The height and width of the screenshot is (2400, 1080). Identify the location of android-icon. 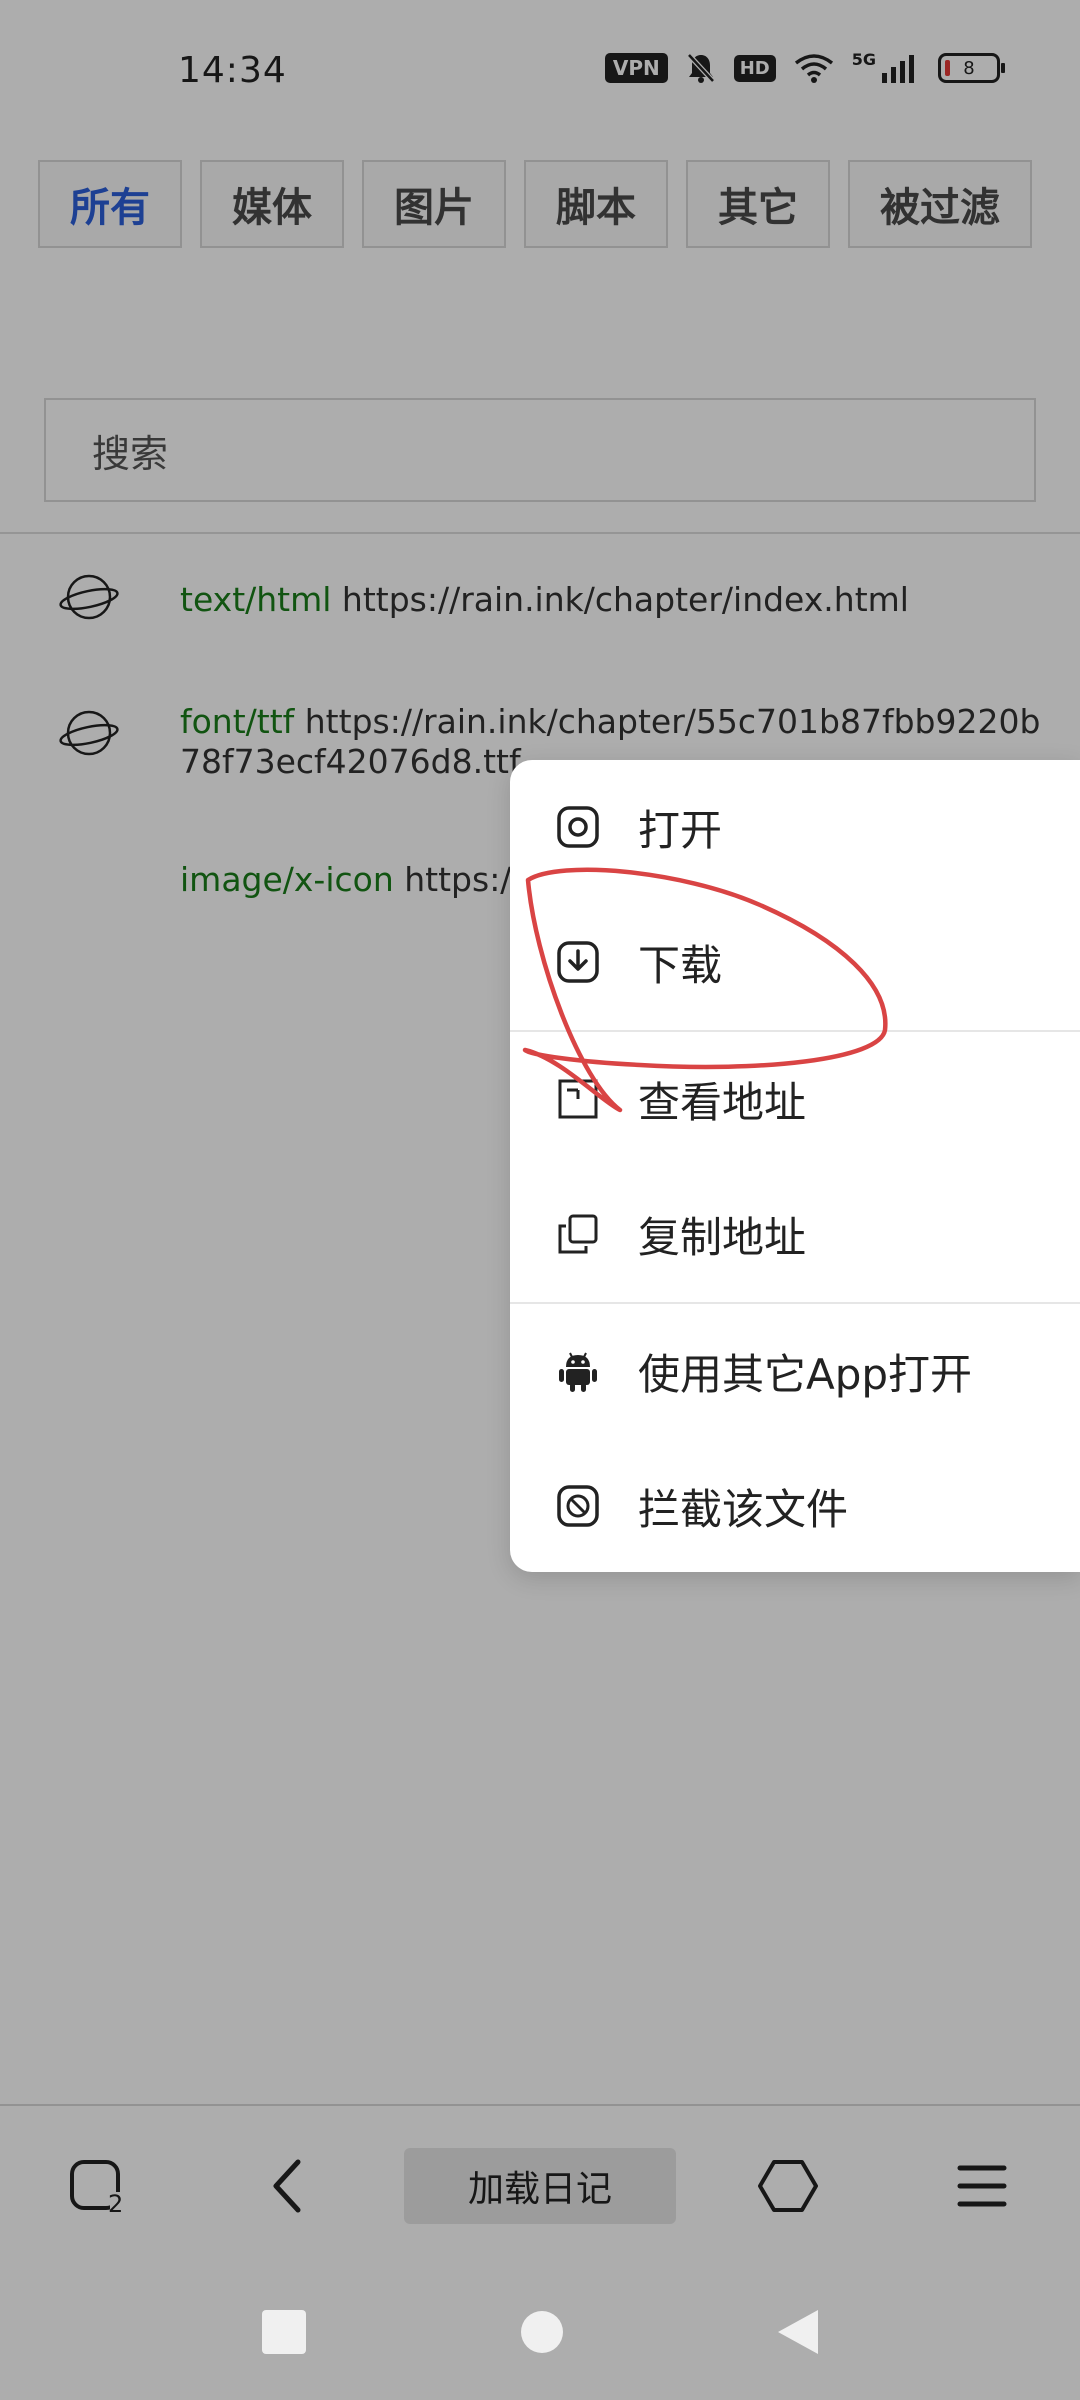
(578, 1372).